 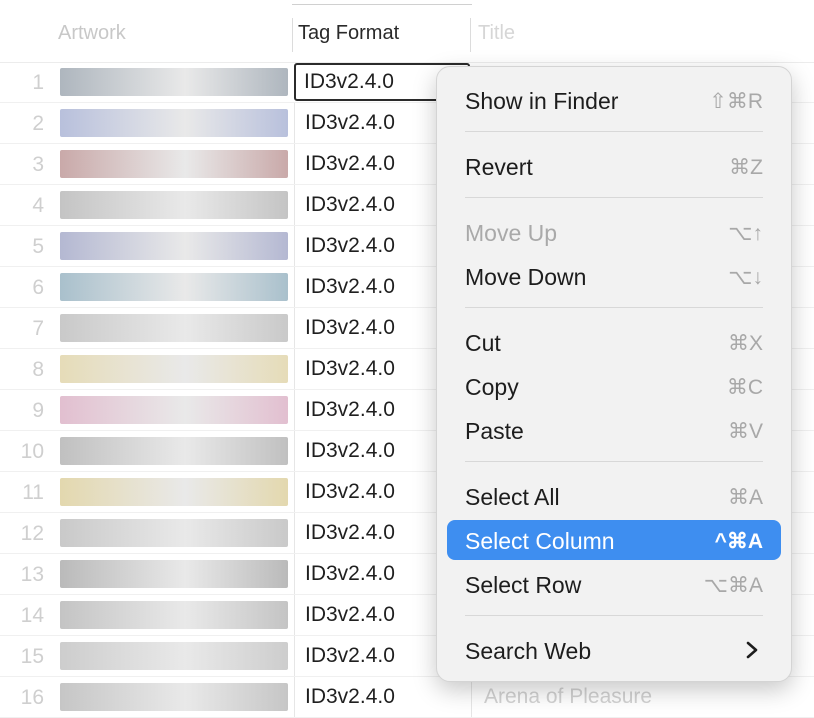 I want to click on row-number: 13, so click(x=32, y=574).